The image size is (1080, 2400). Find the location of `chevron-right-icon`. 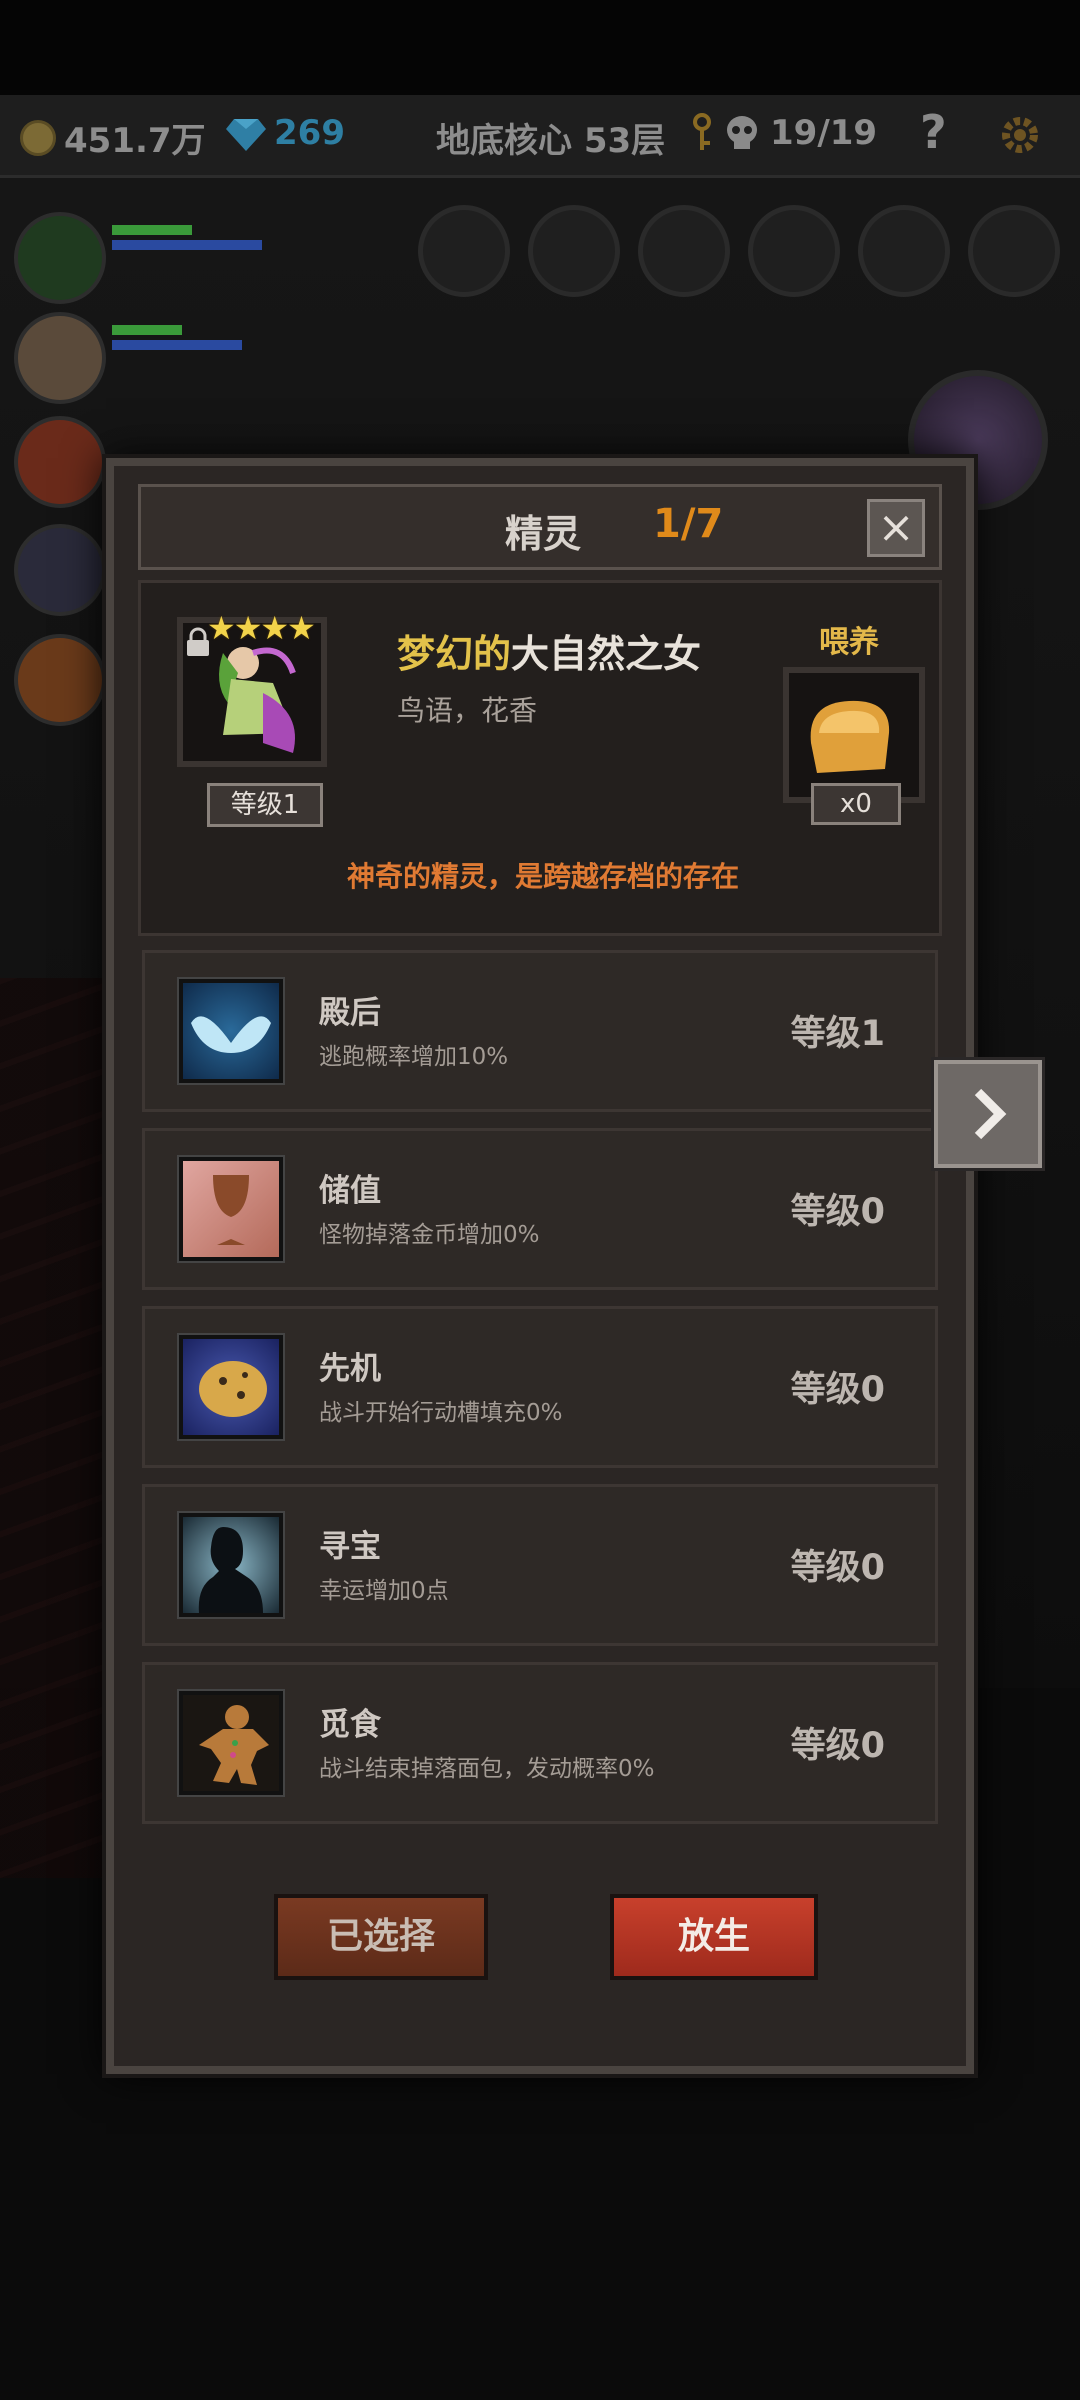

chevron-right-icon is located at coordinates (990, 1114).